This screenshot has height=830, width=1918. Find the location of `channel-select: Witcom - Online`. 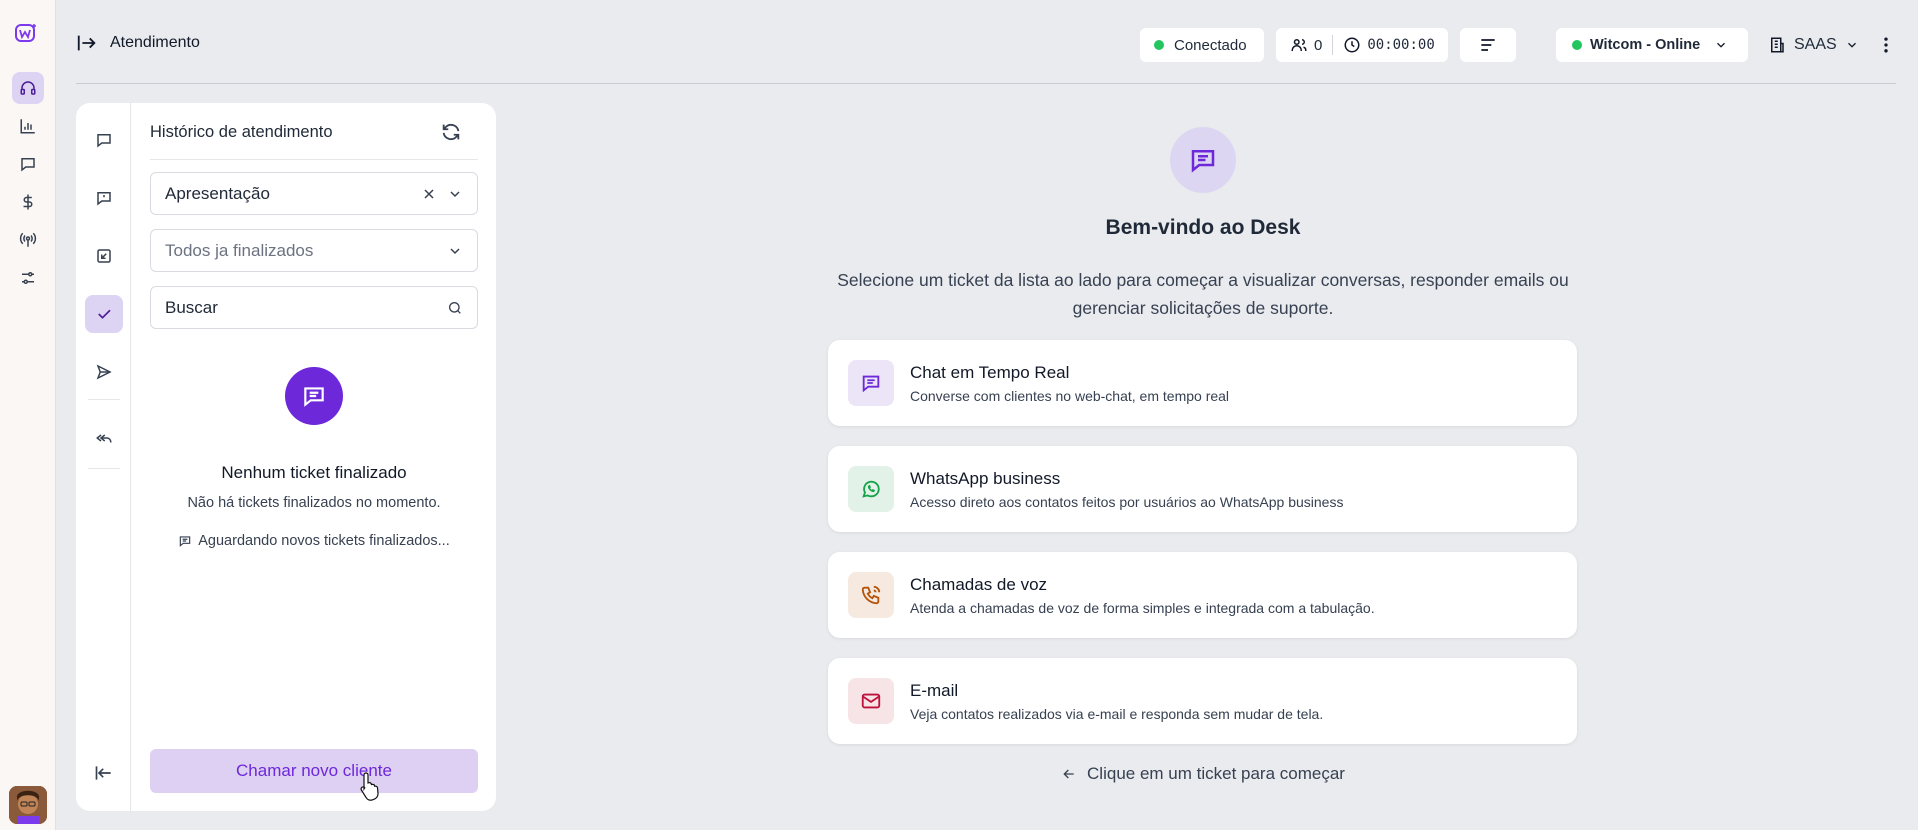

channel-select: Witcom - Online is located at coordinates (1652, 45).